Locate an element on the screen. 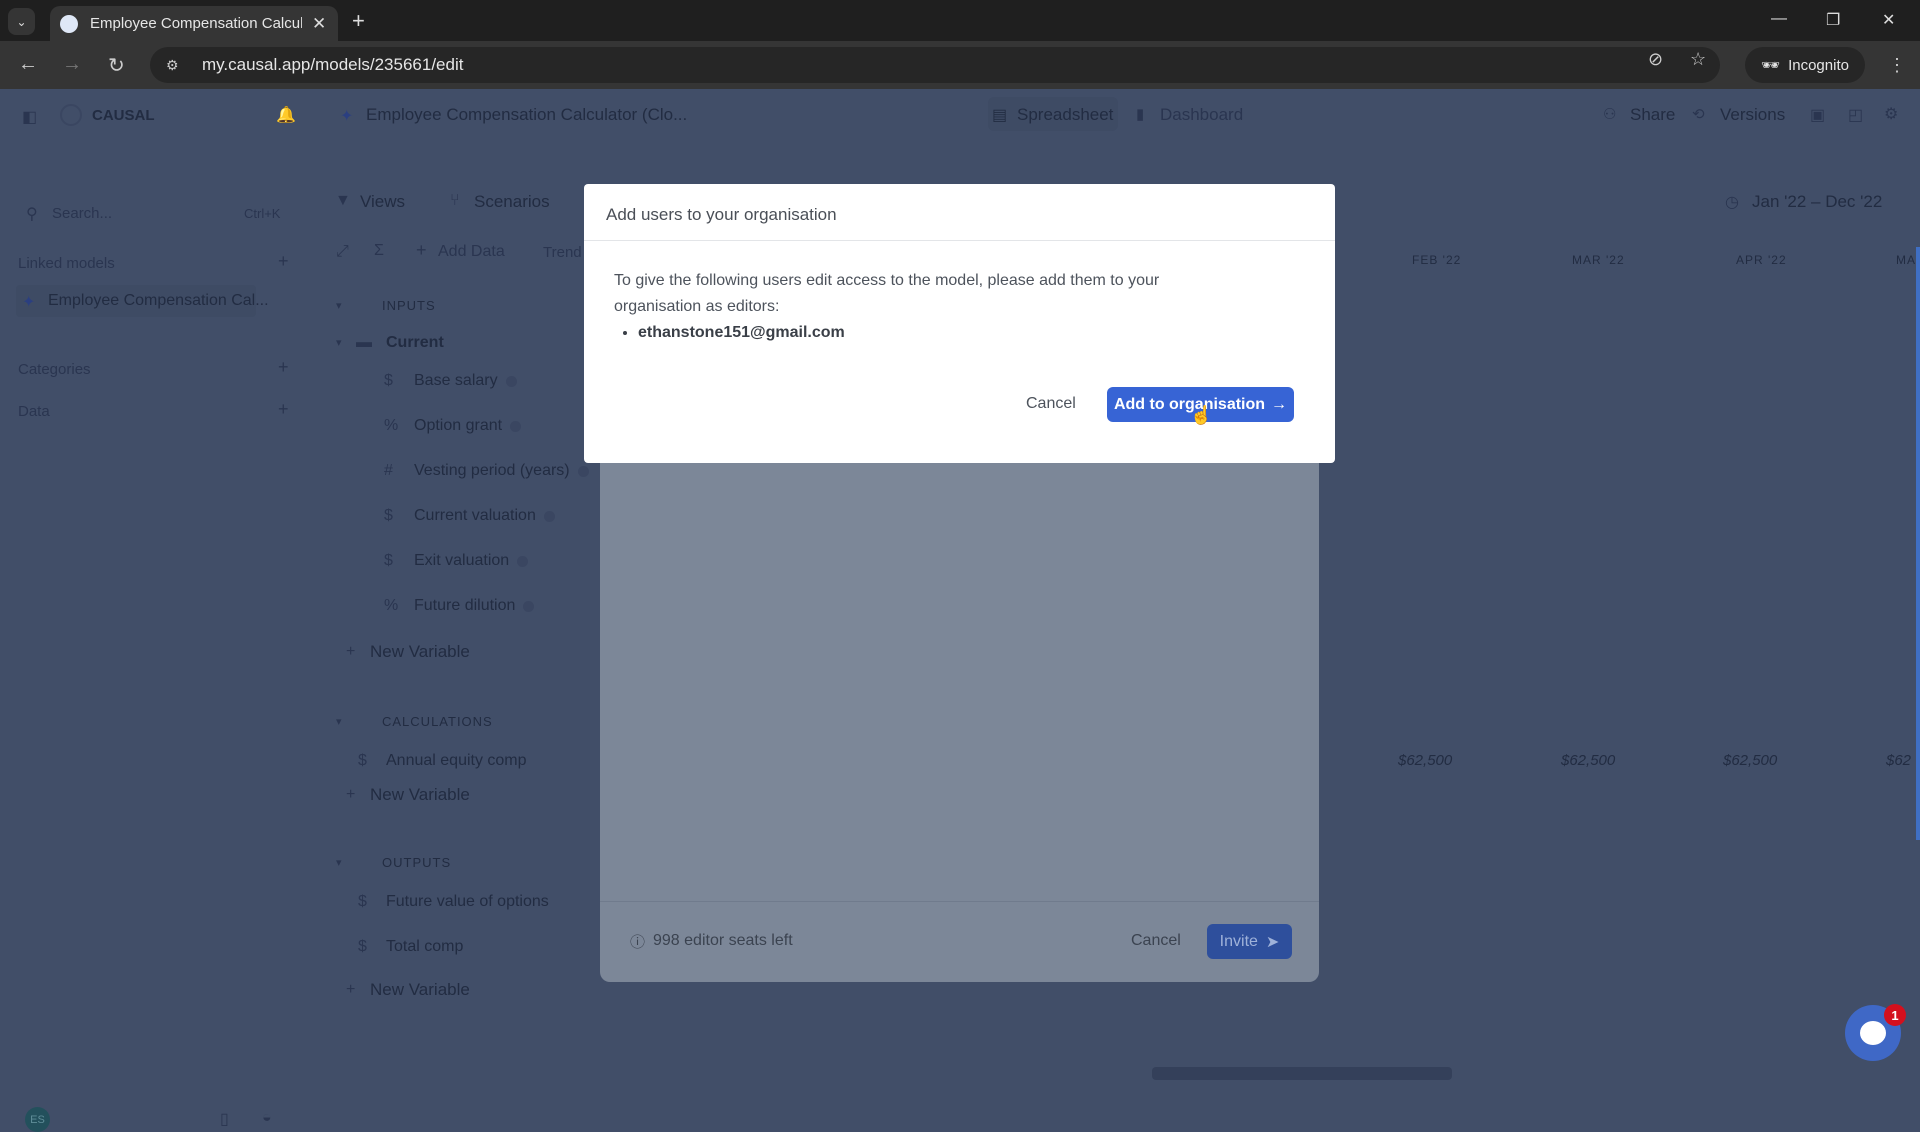  settings-gear-icon: ⚙ is located at coordinates (1891, 114).